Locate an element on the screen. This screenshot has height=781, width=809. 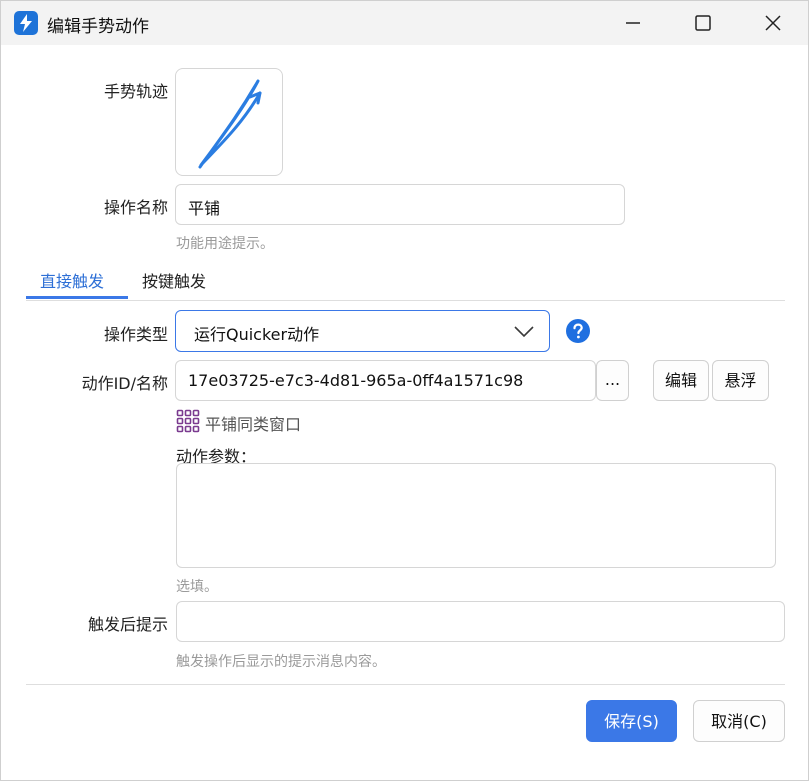
question-icon is located at coordinates (578, 331).